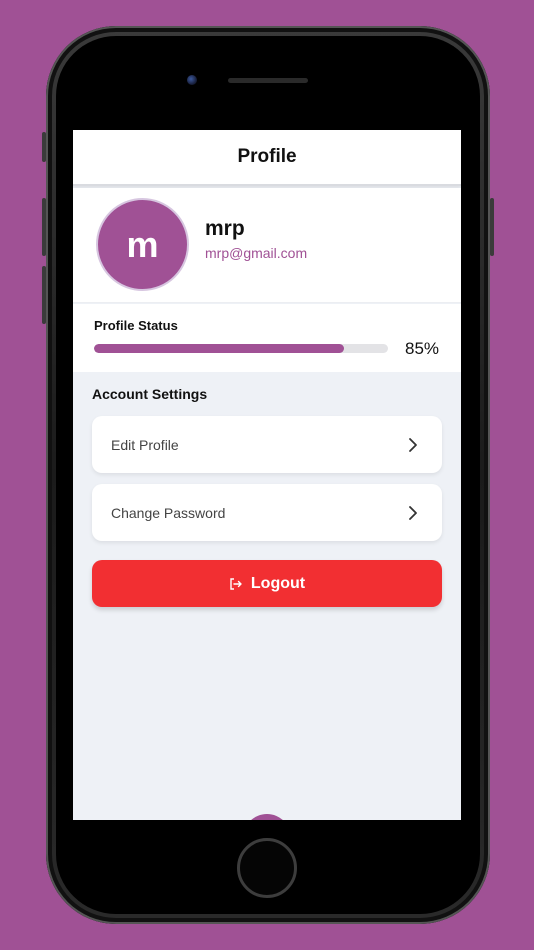  What do you see at coordinates (492, 227) in the screenshot?
I see `power-button` at bounding box center [492, 227].